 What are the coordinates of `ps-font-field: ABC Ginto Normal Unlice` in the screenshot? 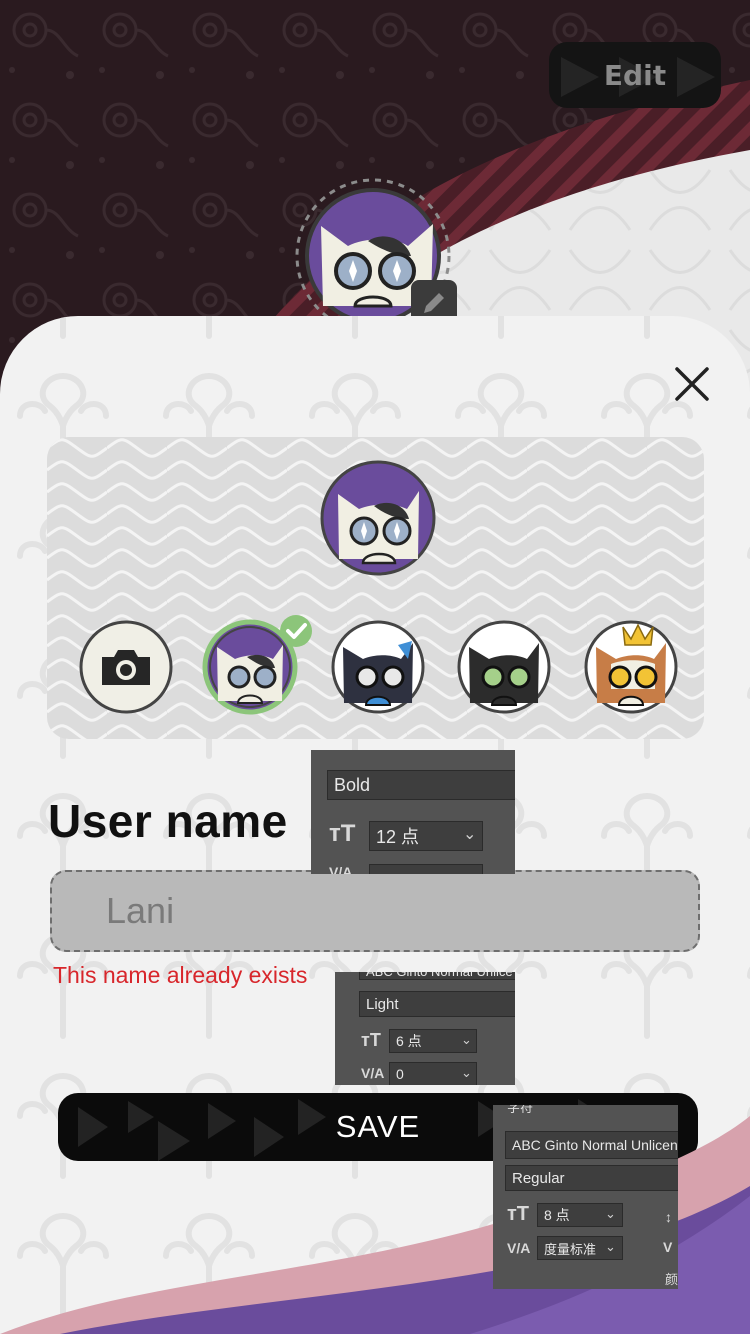 It's located at (437, 976).